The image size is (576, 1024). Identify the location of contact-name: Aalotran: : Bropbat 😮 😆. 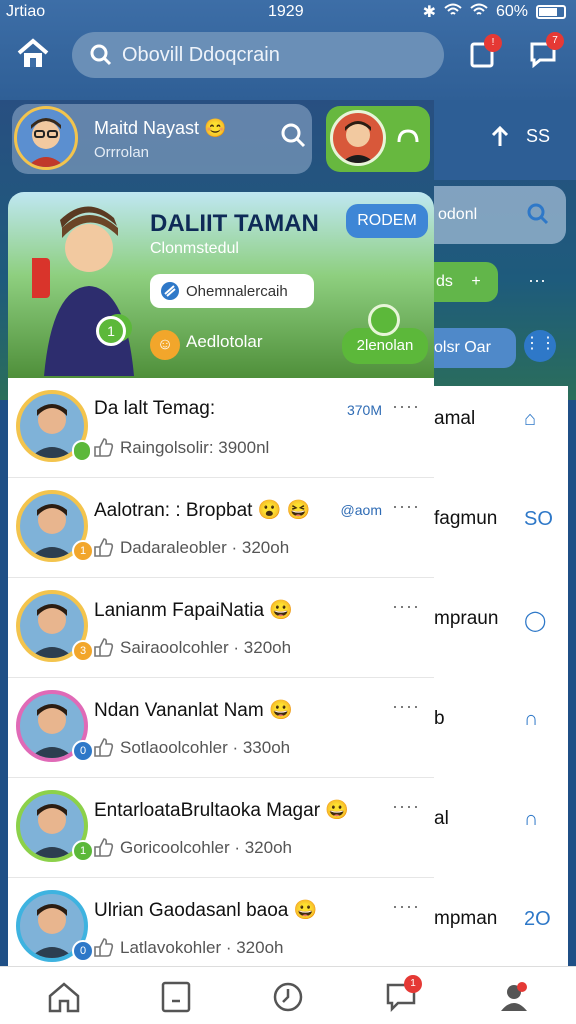
(202, 510).